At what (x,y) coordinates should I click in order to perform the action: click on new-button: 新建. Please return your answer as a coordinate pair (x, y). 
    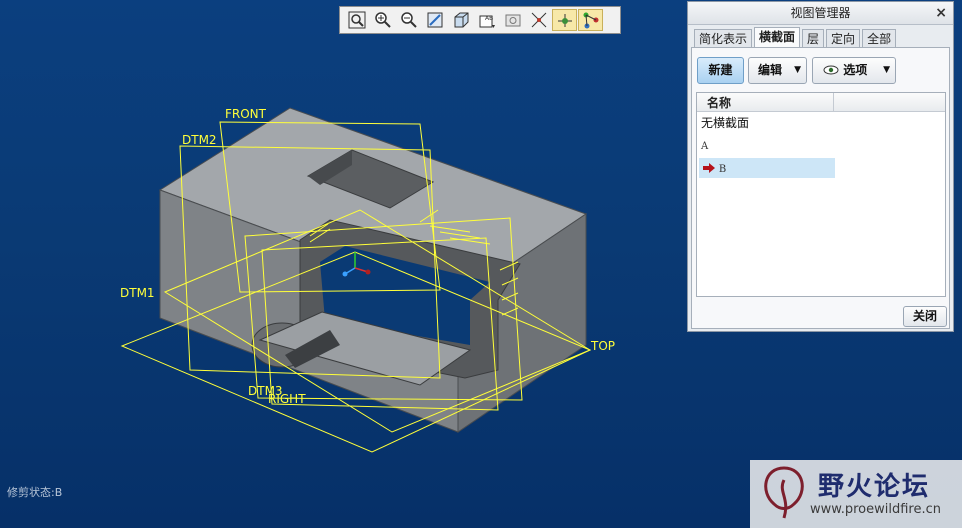
    Looking at the image, I should click on (720, 70).